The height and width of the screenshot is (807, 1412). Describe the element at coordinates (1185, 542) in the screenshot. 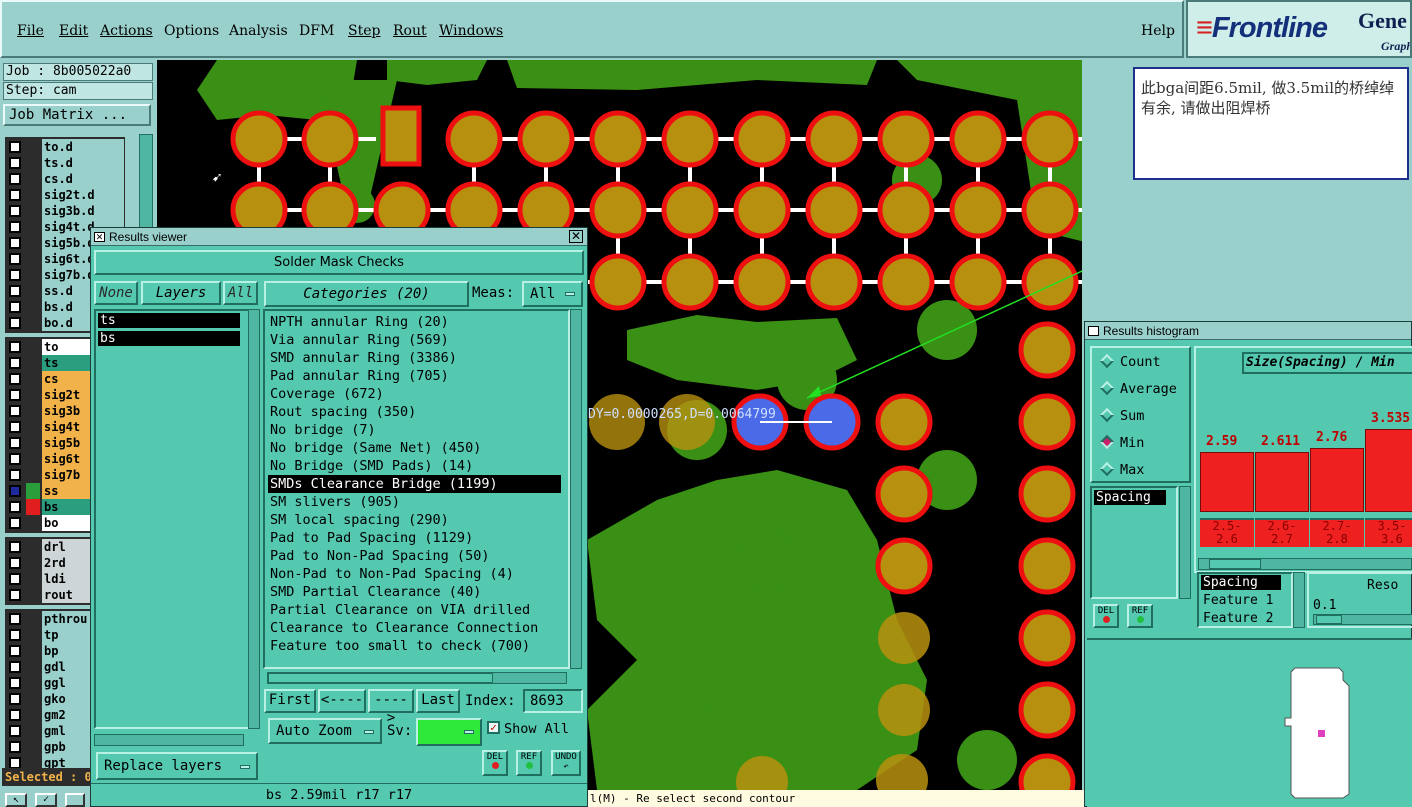

I see `attribute-scrollbar` at that location.